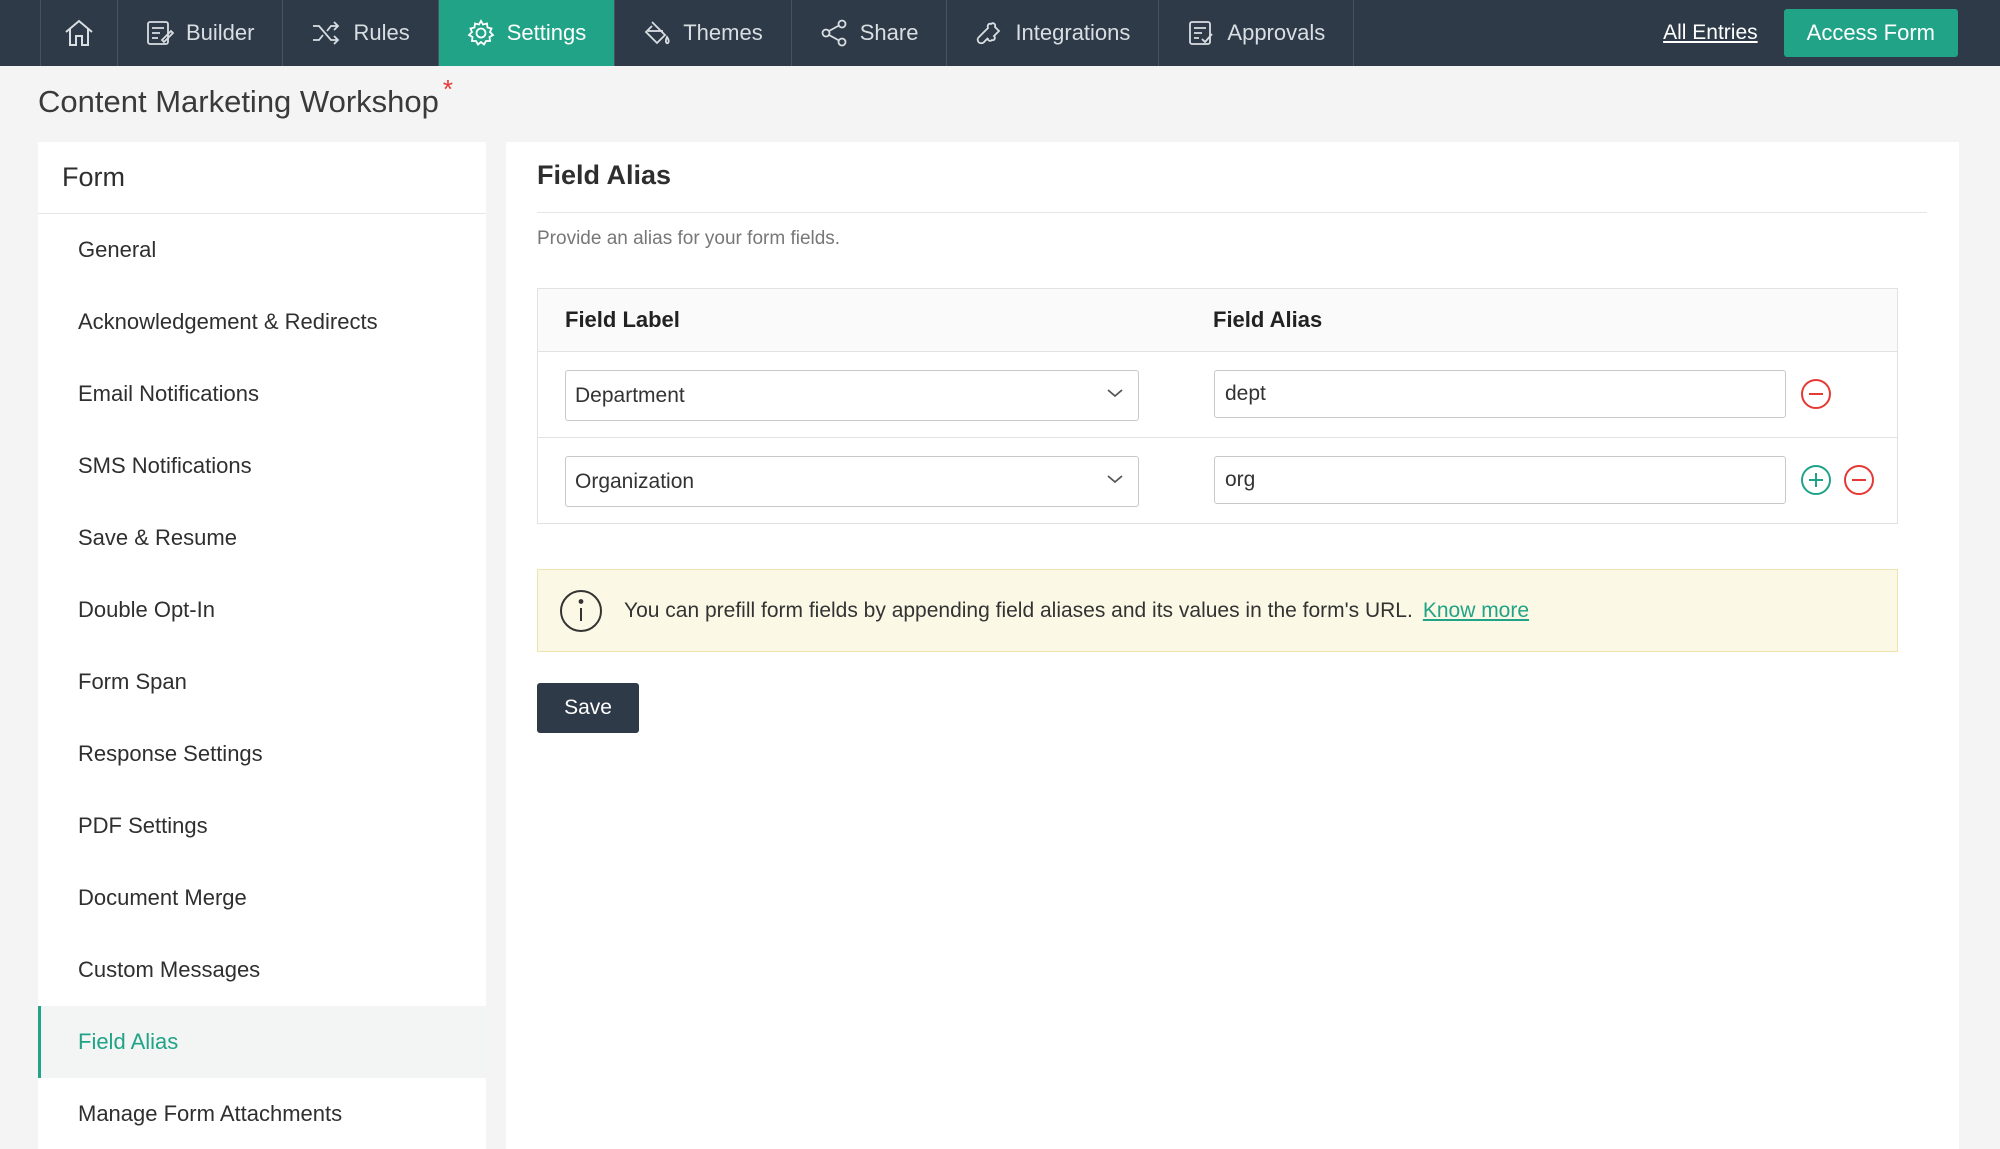 The height and width of the screenshot is (1149, 2000). What do you see at coordinates (220, 32) in the screenshot?
I see `tab-builder-label: Builder` at bounding box center [220, 32].